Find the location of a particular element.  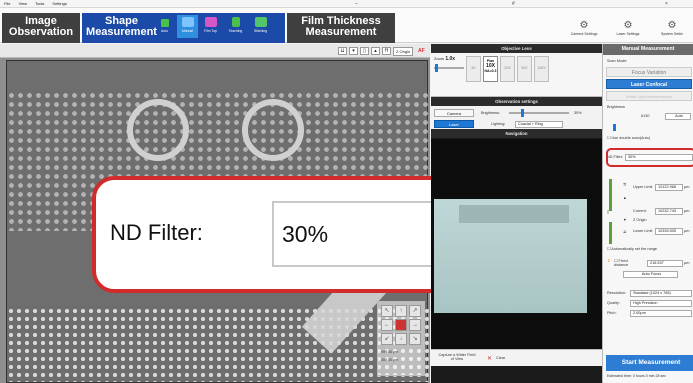

quality-select: High Precision is located at coordinates (661, 303).